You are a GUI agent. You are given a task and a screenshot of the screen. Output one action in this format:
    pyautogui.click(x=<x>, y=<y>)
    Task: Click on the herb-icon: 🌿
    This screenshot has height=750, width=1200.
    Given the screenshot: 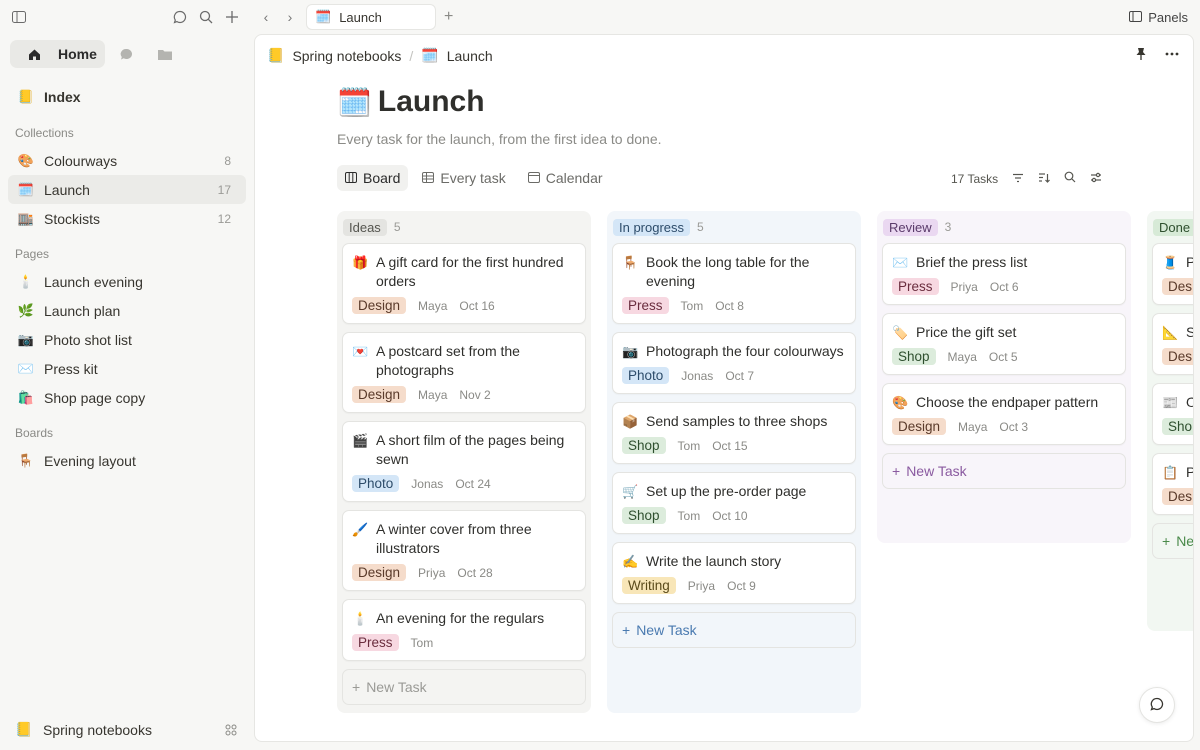 What is the action you would take?
    pyautogui.click(x=26, y=310)
    